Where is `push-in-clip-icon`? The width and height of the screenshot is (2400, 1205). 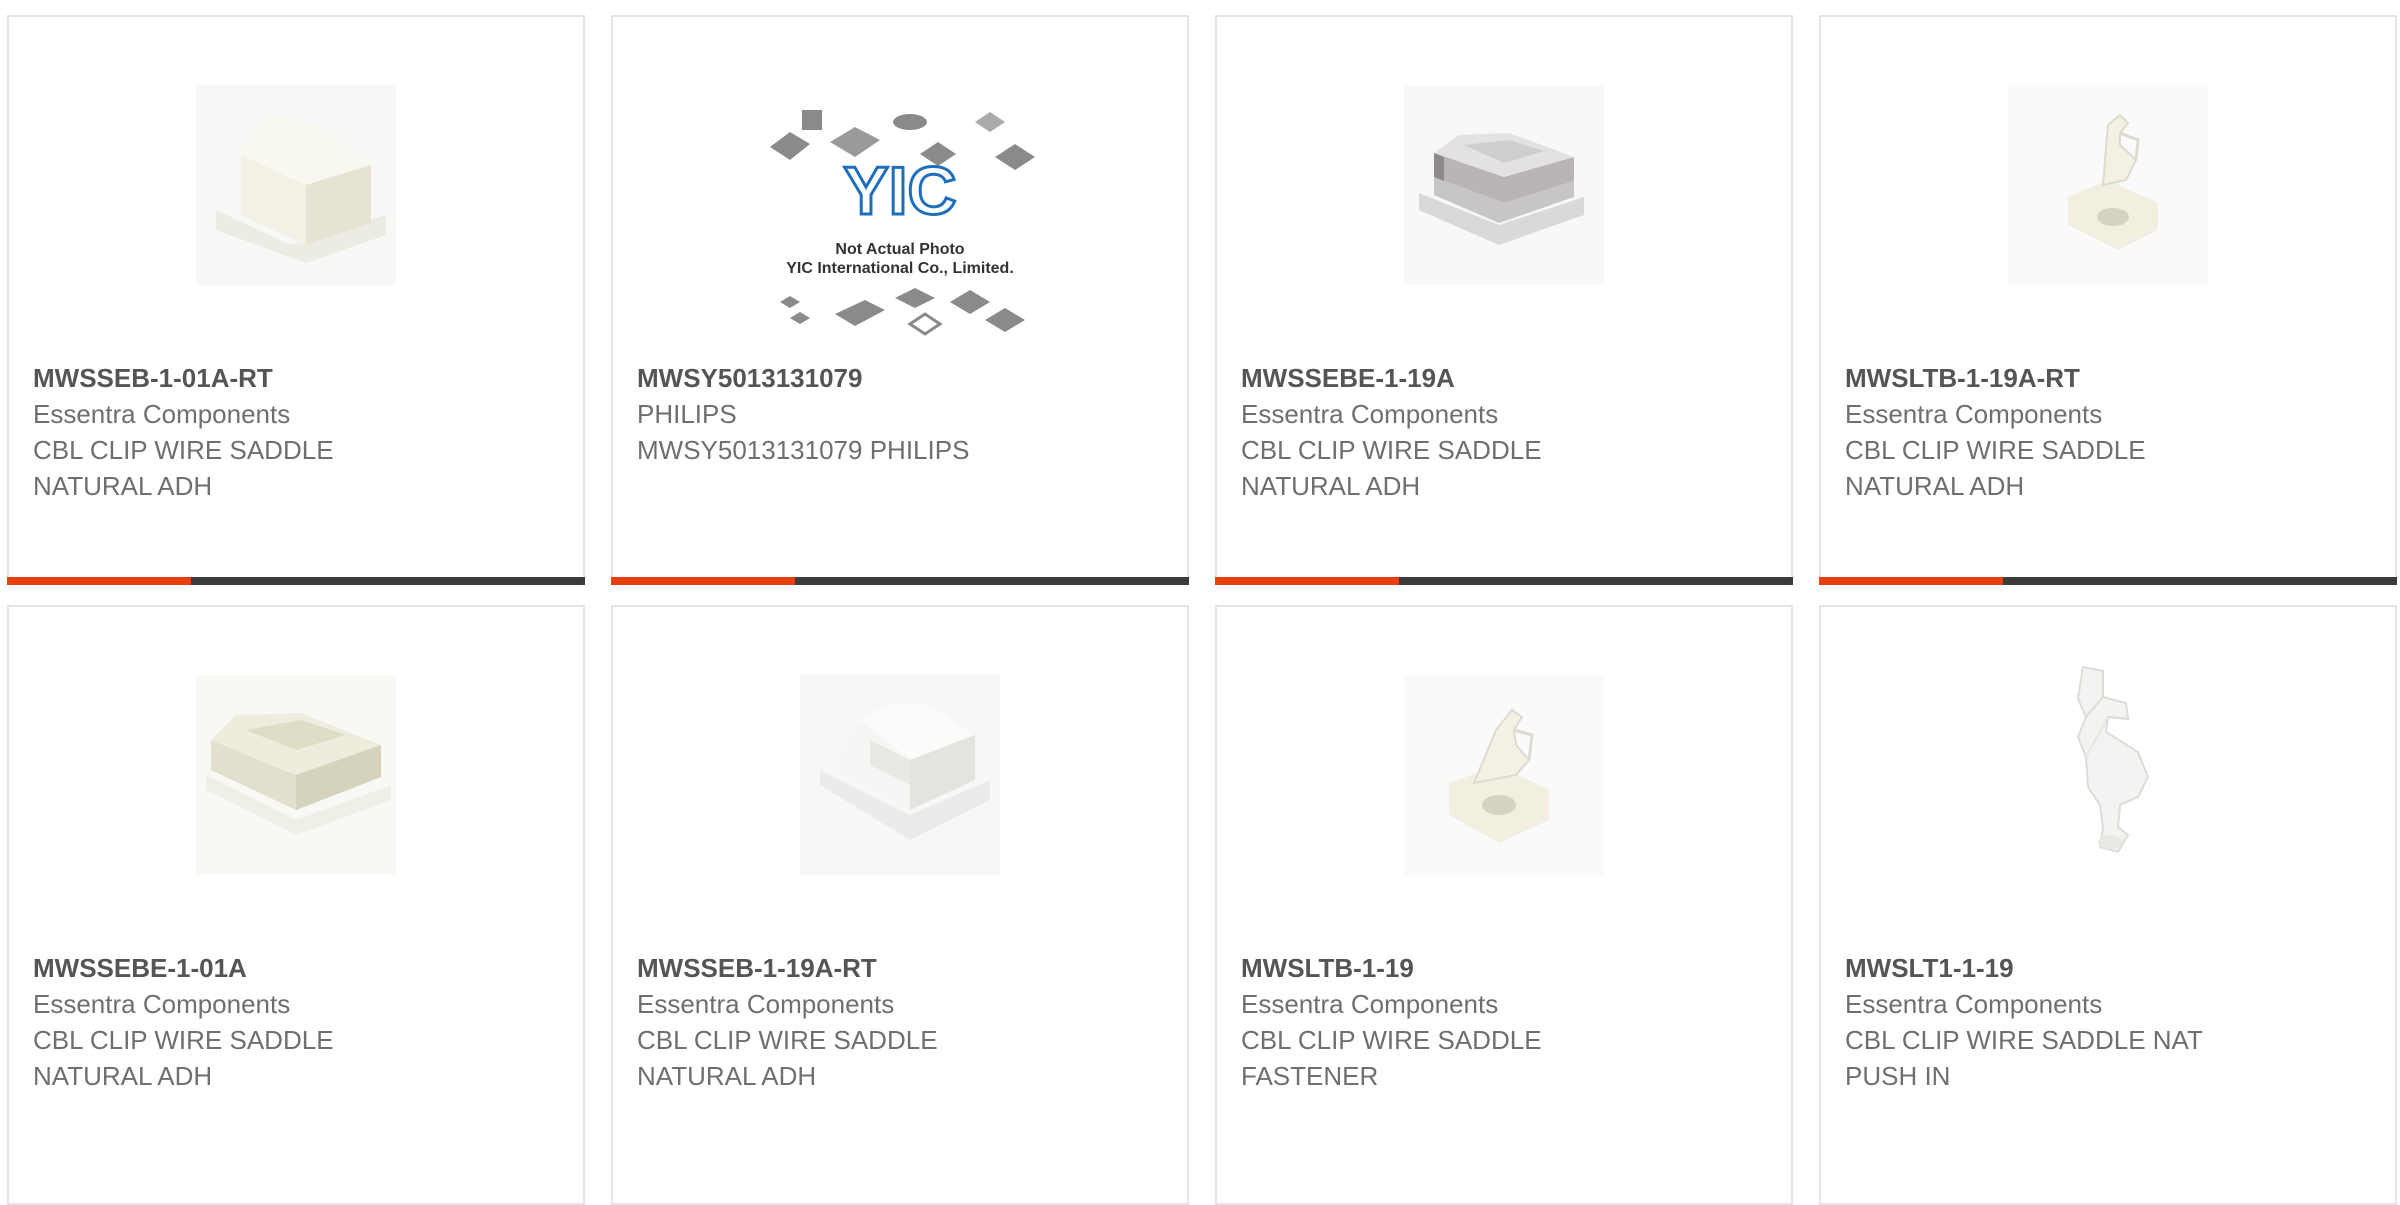
push-in-clip-icon is located at coordinates (2108, 767).